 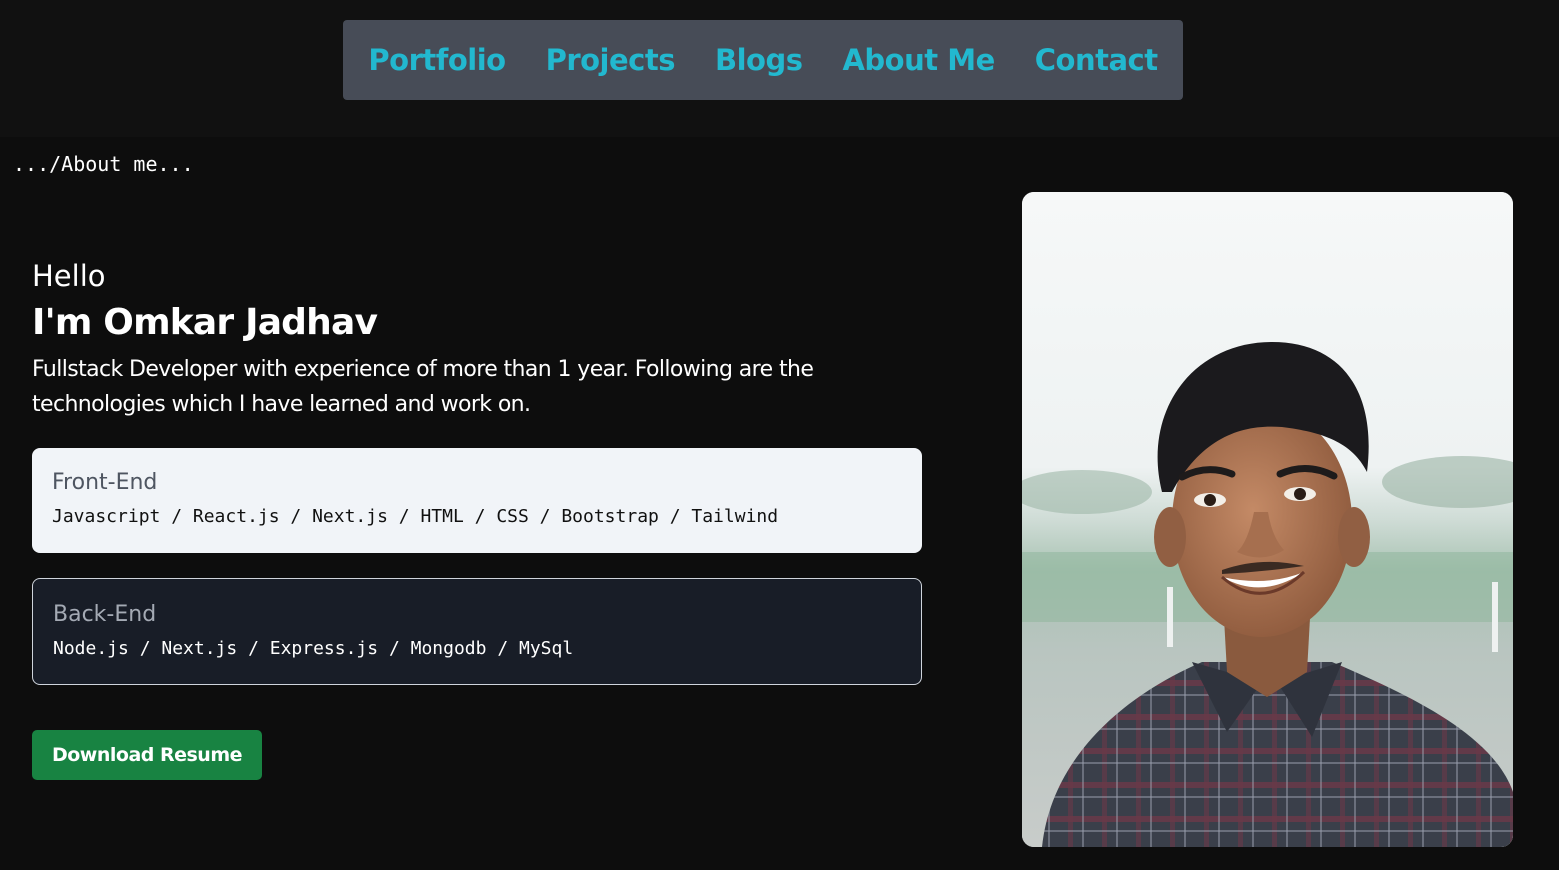 I want to click on nav-link-contact: Contact, so click(x=1096, y=60).